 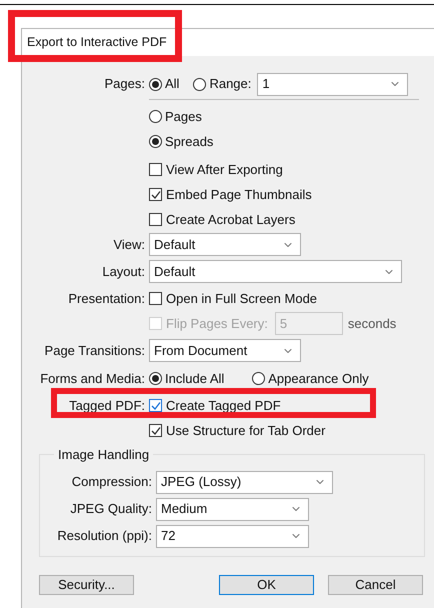 I want to click on unit-label: seconds, so click(x=372, y=323).